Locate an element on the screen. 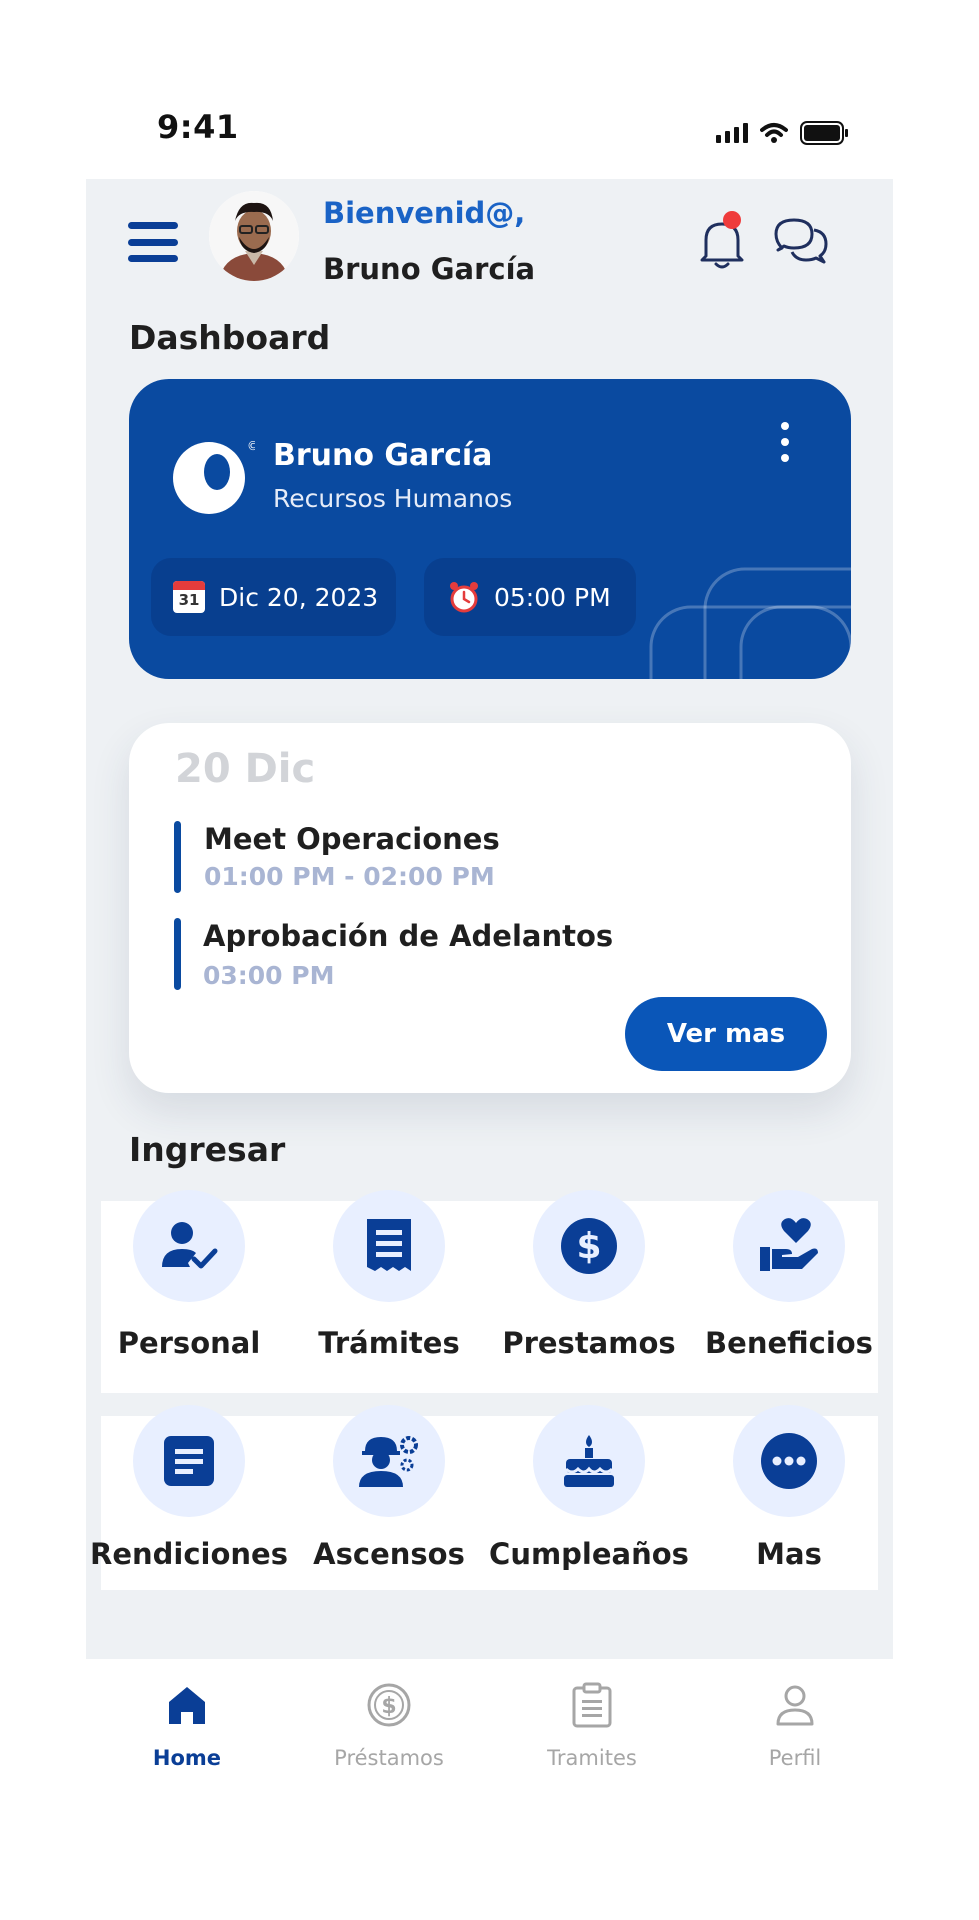 The height and width of the screenshot is (1920, 979). nav-item-prestamos: $ Préstamos is located at coordinates (389, 1725).